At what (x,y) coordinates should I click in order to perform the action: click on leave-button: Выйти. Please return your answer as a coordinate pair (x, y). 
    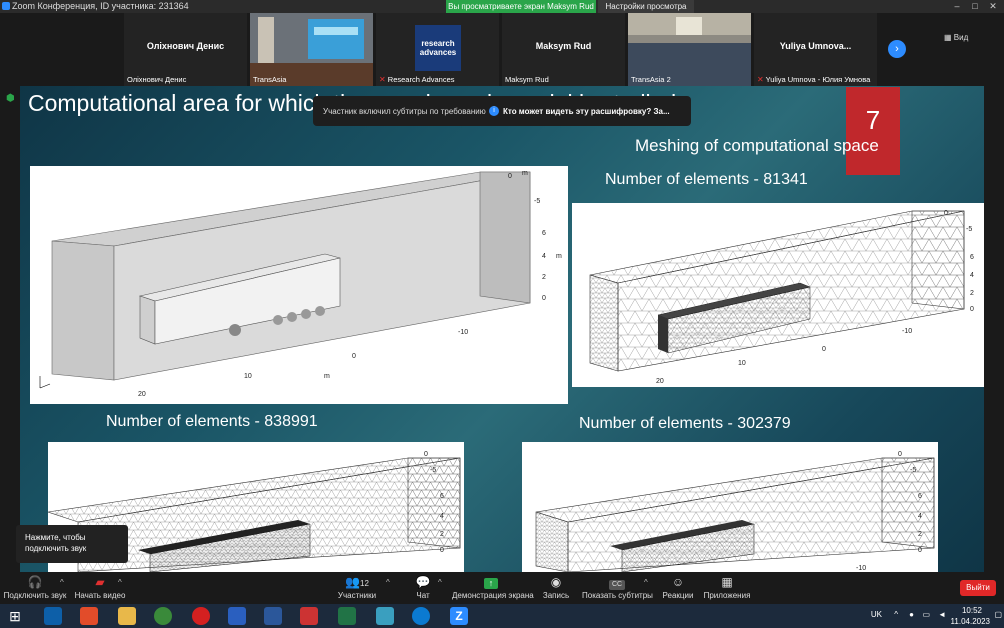
    Looking at the image, I should click on (978, 588).